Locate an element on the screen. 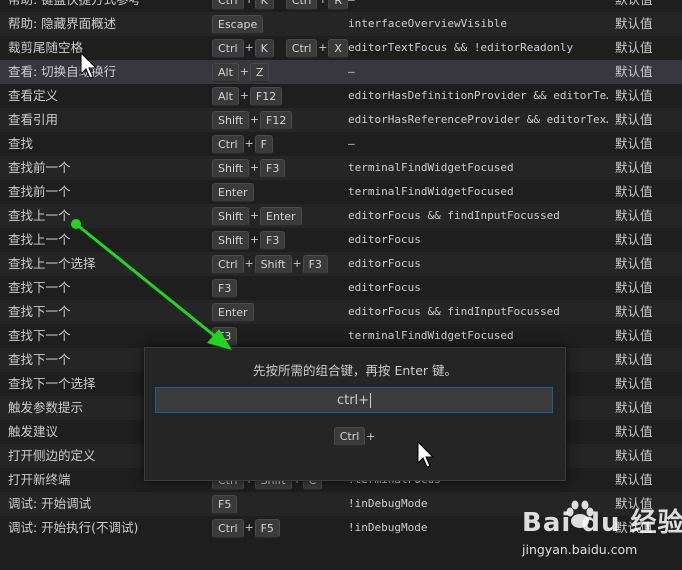  baidu-watermark: Bai du 经验 jingyan.baidu.com is located at coordinates (602, 530).